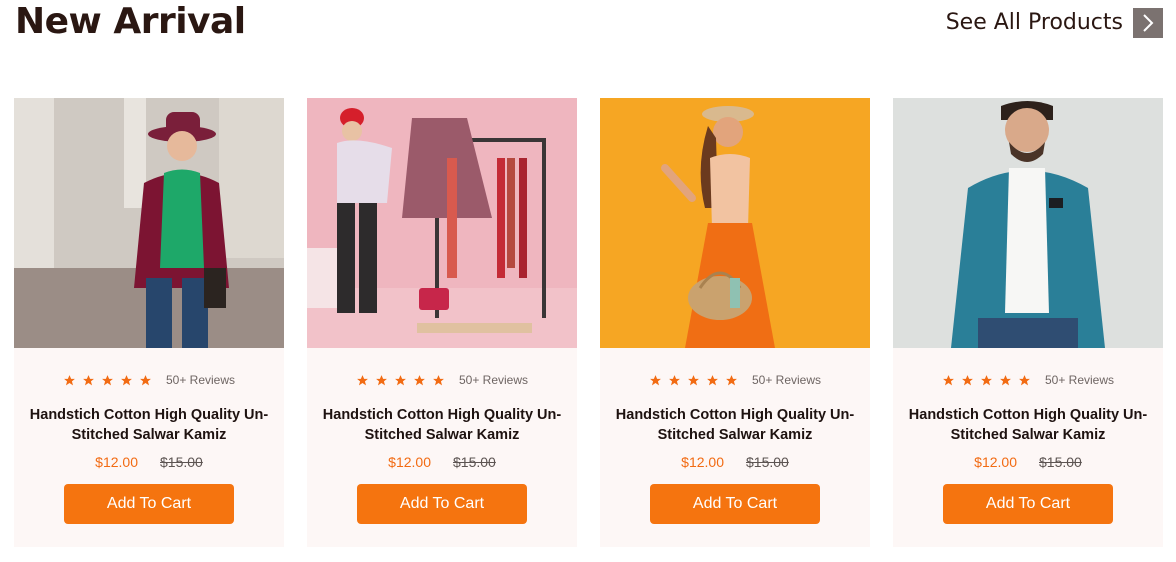  Describe the element at coordinates (1148, 23) in the screenshot. I see `chevron-right-icon` at that location.